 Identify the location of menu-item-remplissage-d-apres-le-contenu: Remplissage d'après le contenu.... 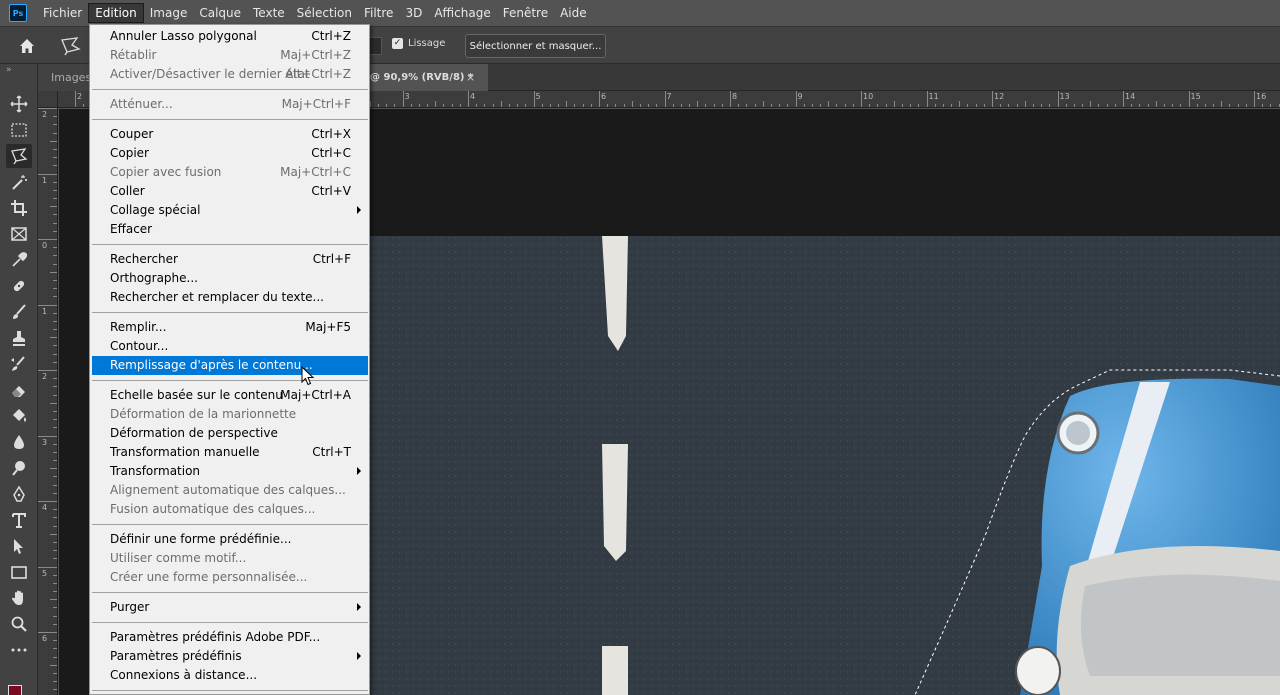
(230, 365).